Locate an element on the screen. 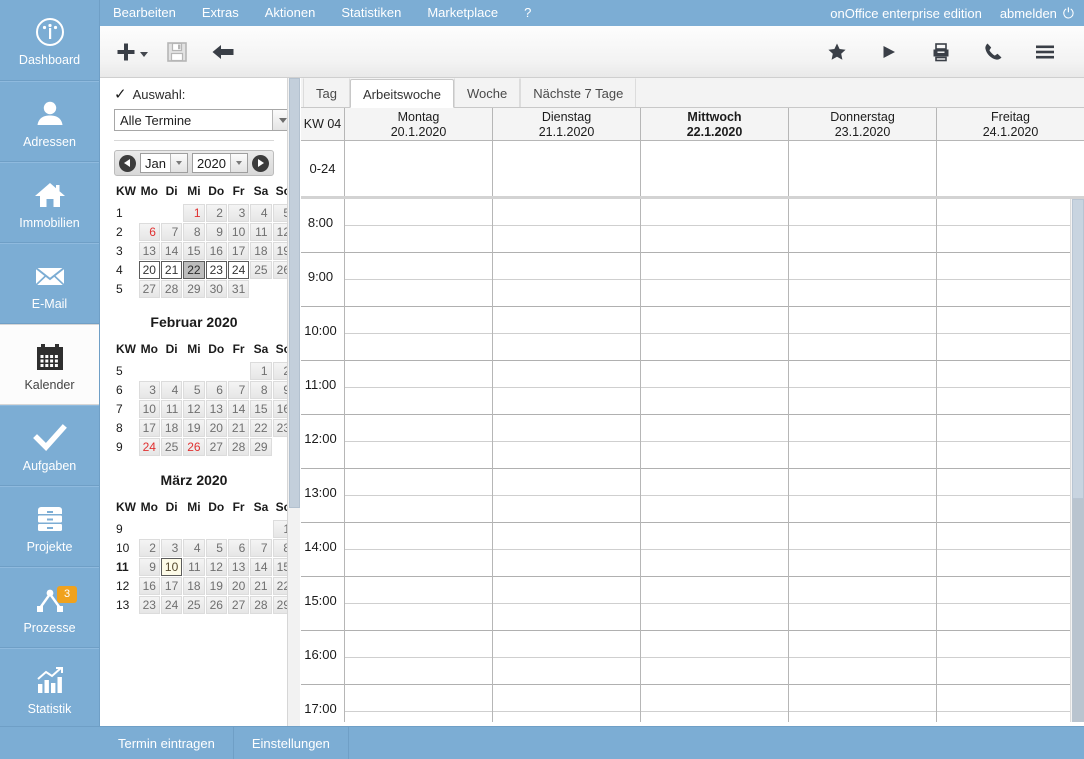  day-header: Dienstag 21.1.2020 is located at coordinates (567, 124).